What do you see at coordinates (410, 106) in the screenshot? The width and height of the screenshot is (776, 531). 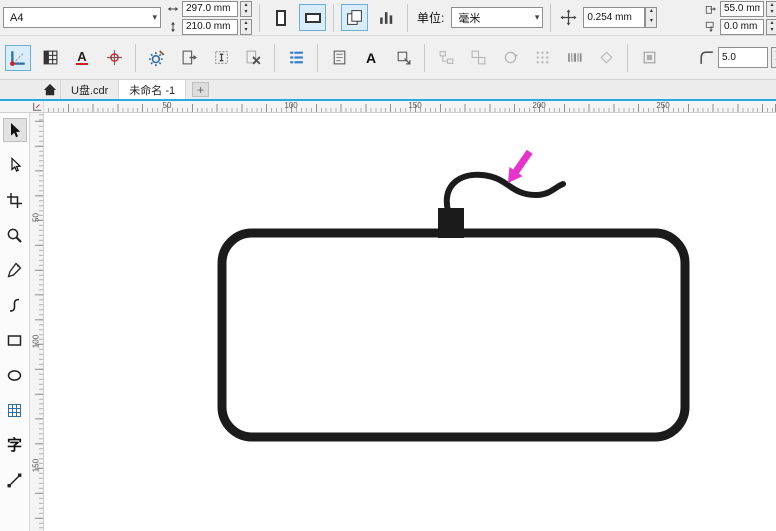 I see `horizontal-ruler: 50 100 150 200 250` at bounding box center [410, 106].